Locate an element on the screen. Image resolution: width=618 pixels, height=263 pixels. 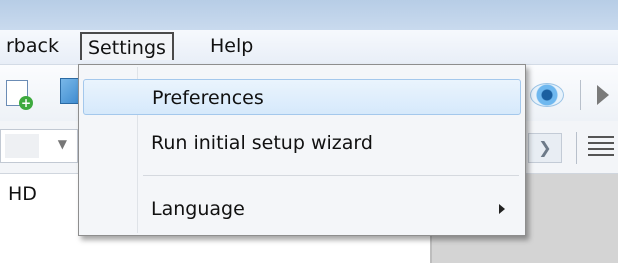
content-text: HD is located at coordinates (22, 194).